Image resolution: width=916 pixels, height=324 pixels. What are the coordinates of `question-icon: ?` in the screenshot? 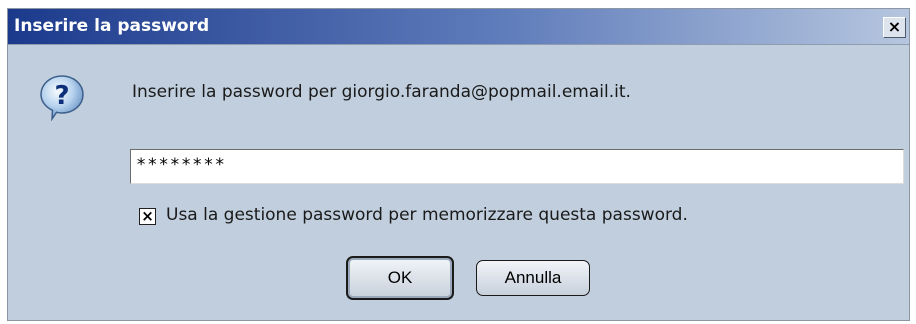 It's located at (62, 98).